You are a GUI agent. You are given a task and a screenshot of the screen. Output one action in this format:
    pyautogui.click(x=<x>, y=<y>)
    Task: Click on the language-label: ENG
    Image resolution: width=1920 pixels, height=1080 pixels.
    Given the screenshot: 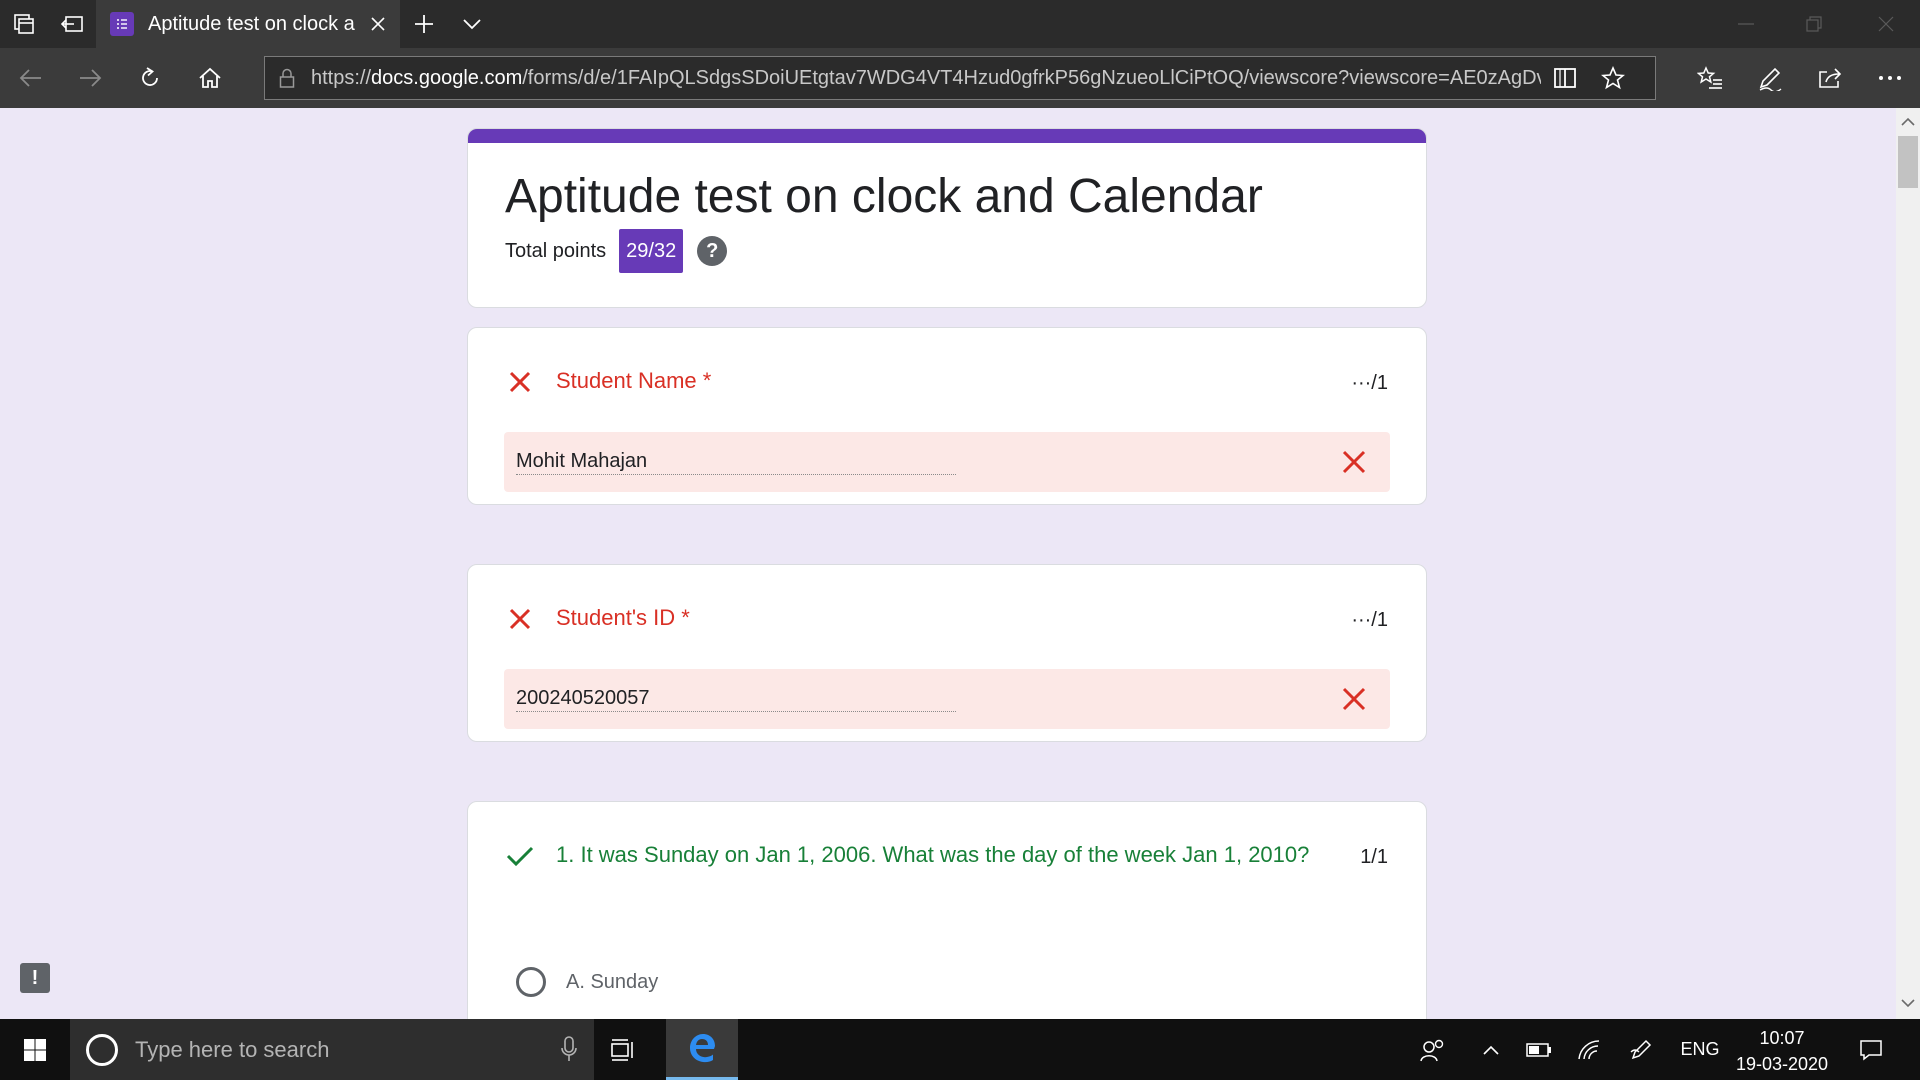 What is the action you would take?
    pyautogui.click(x=1700, y=1049)
    